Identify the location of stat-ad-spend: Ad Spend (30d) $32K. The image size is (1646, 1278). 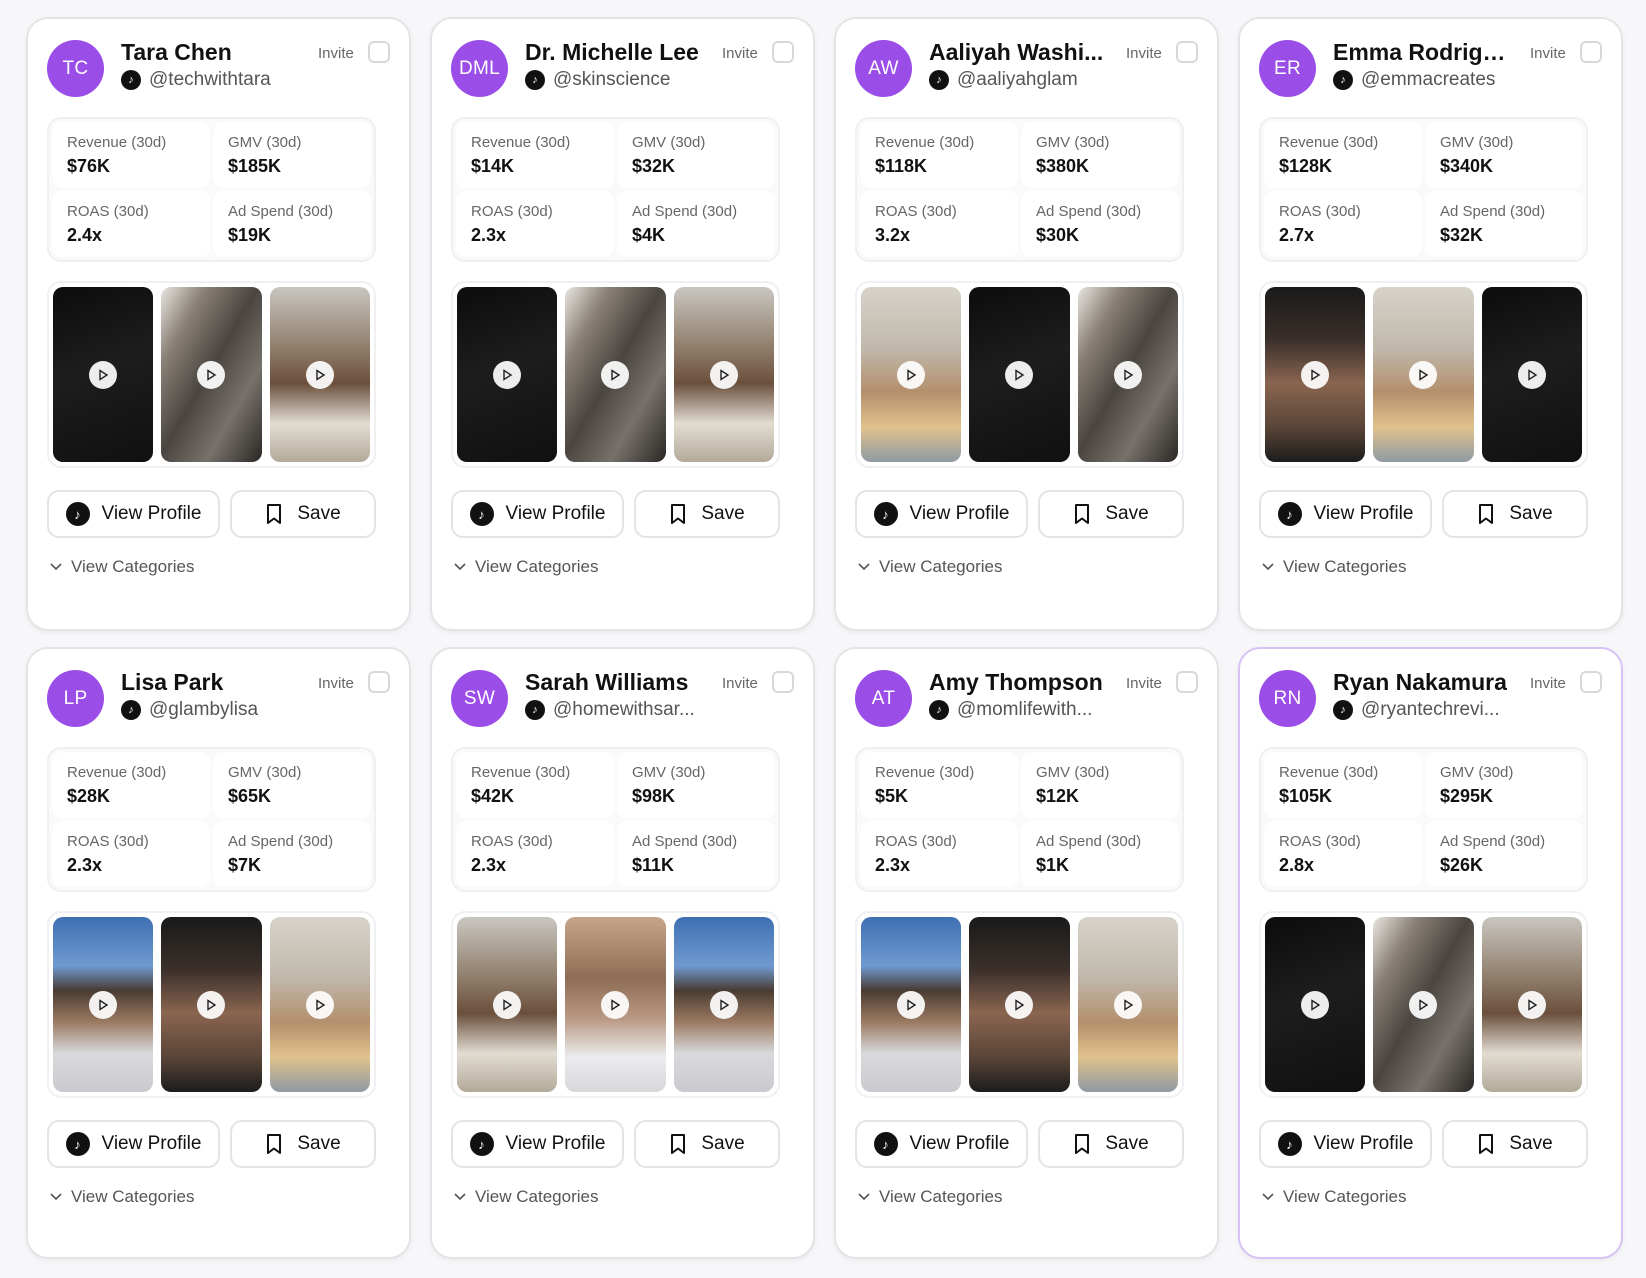
(1504, 224).